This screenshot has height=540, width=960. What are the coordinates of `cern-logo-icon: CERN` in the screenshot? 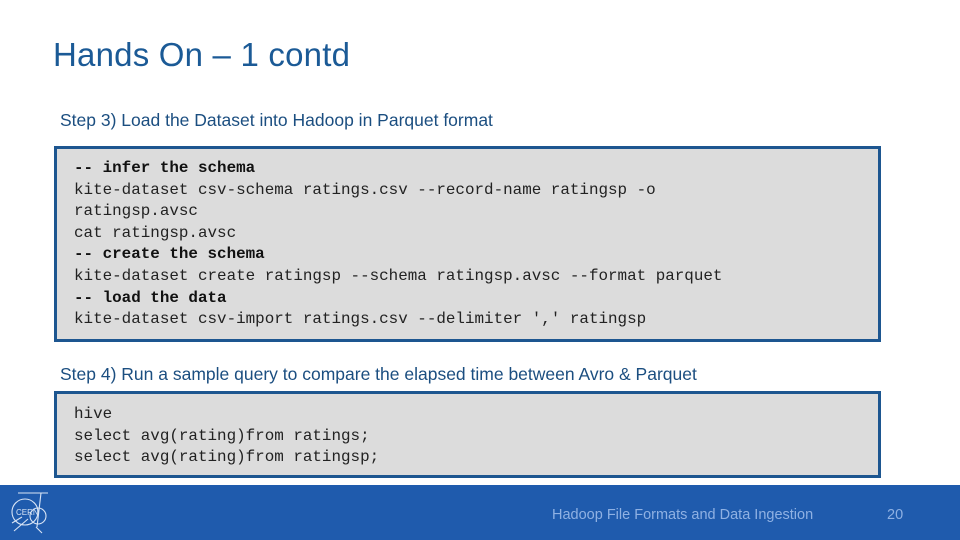 It's located at (29, 513).